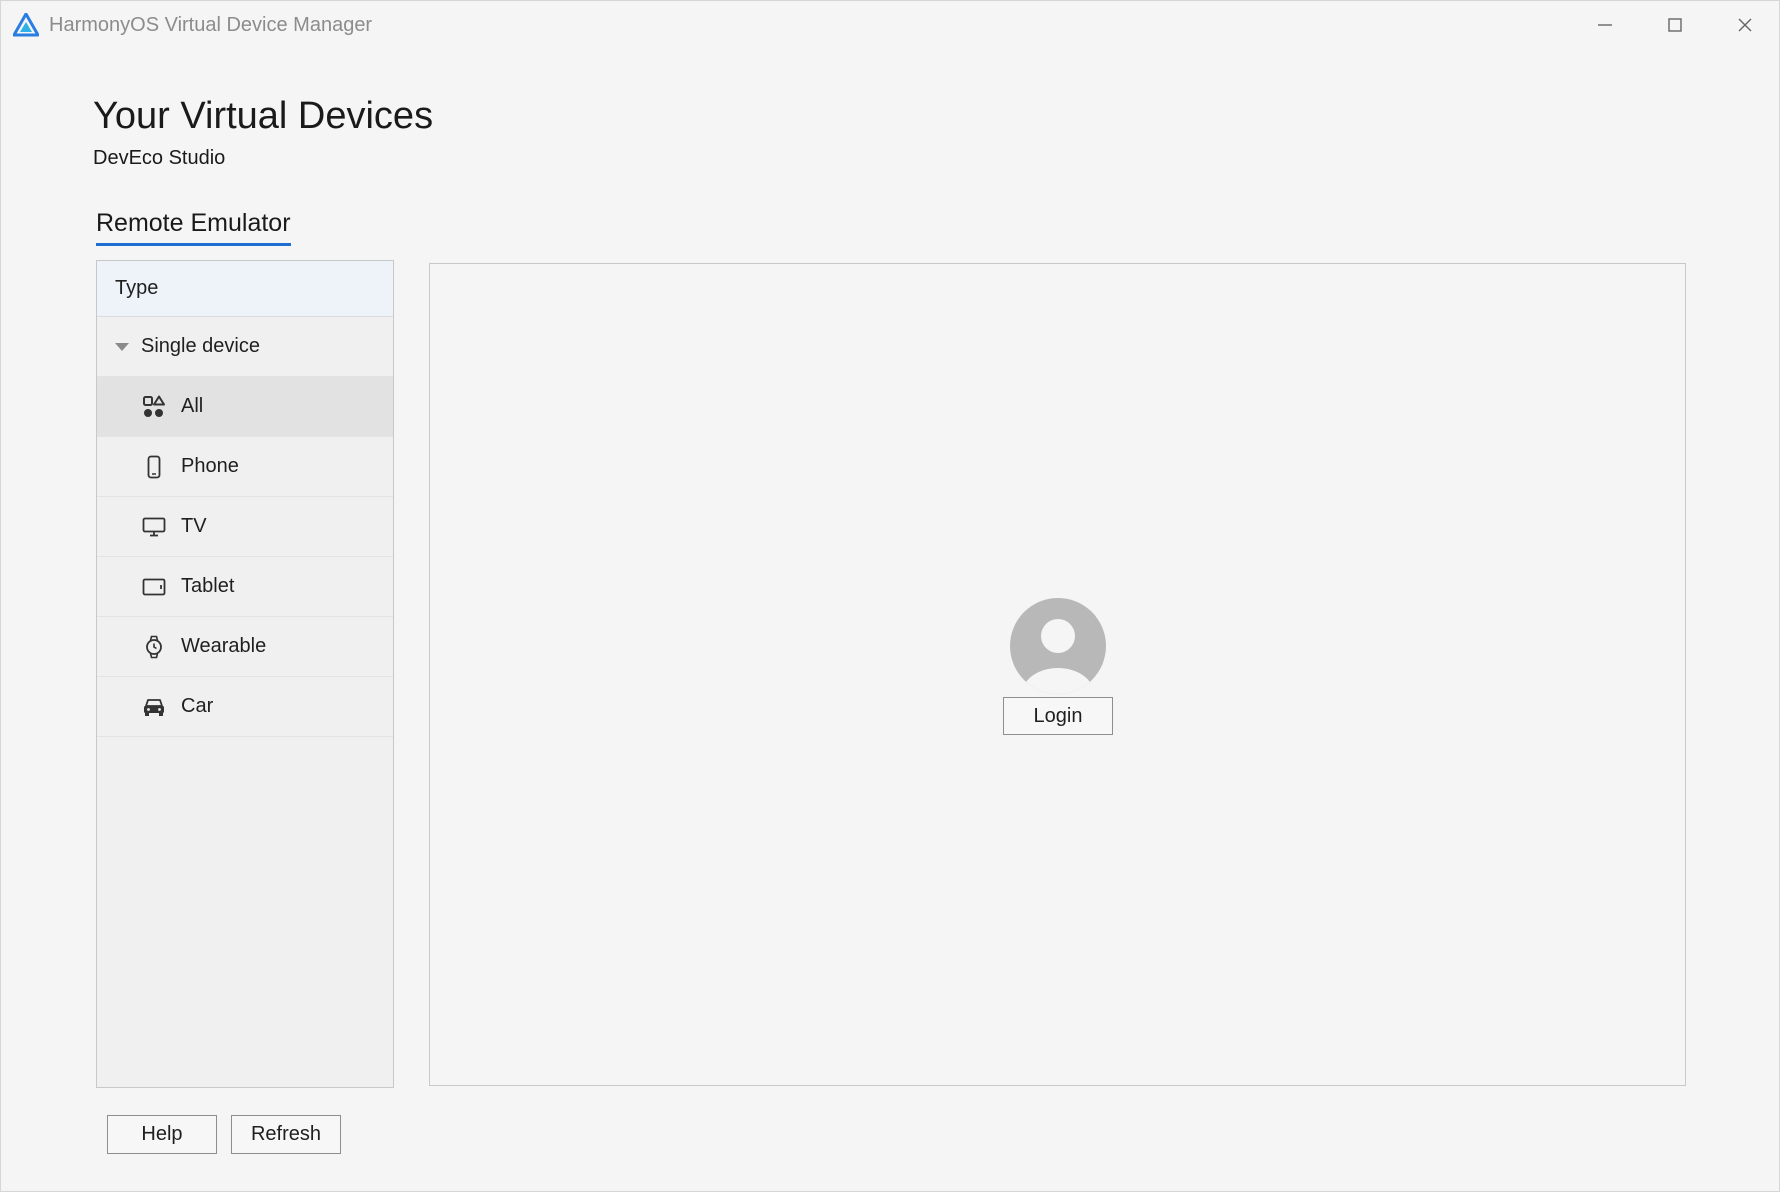 The image size is (1780, 1192). What do you see at coordinates (208, 586) in the screenshot?
I see `type-item-label: Tablet` at bounding box center [208, 586].